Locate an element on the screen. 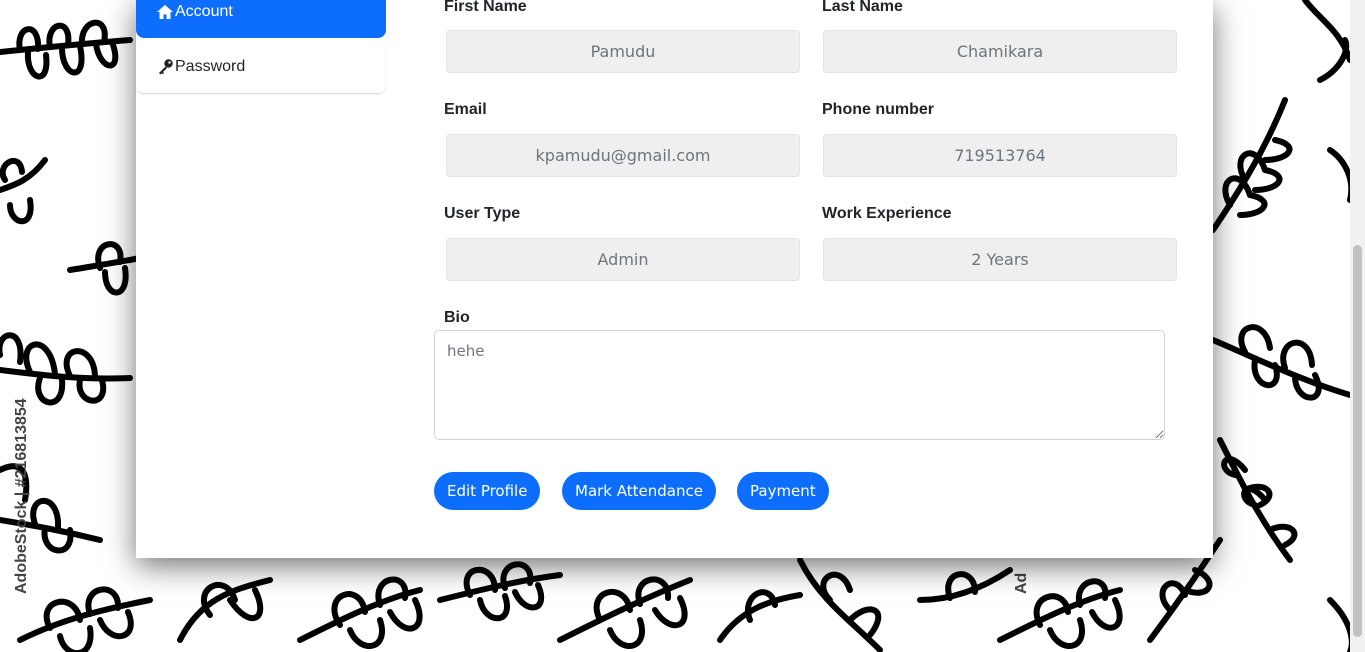 This screenshot has height=652, width=1365. sidebar-item-label: Account is located at coordinates (204, 11).